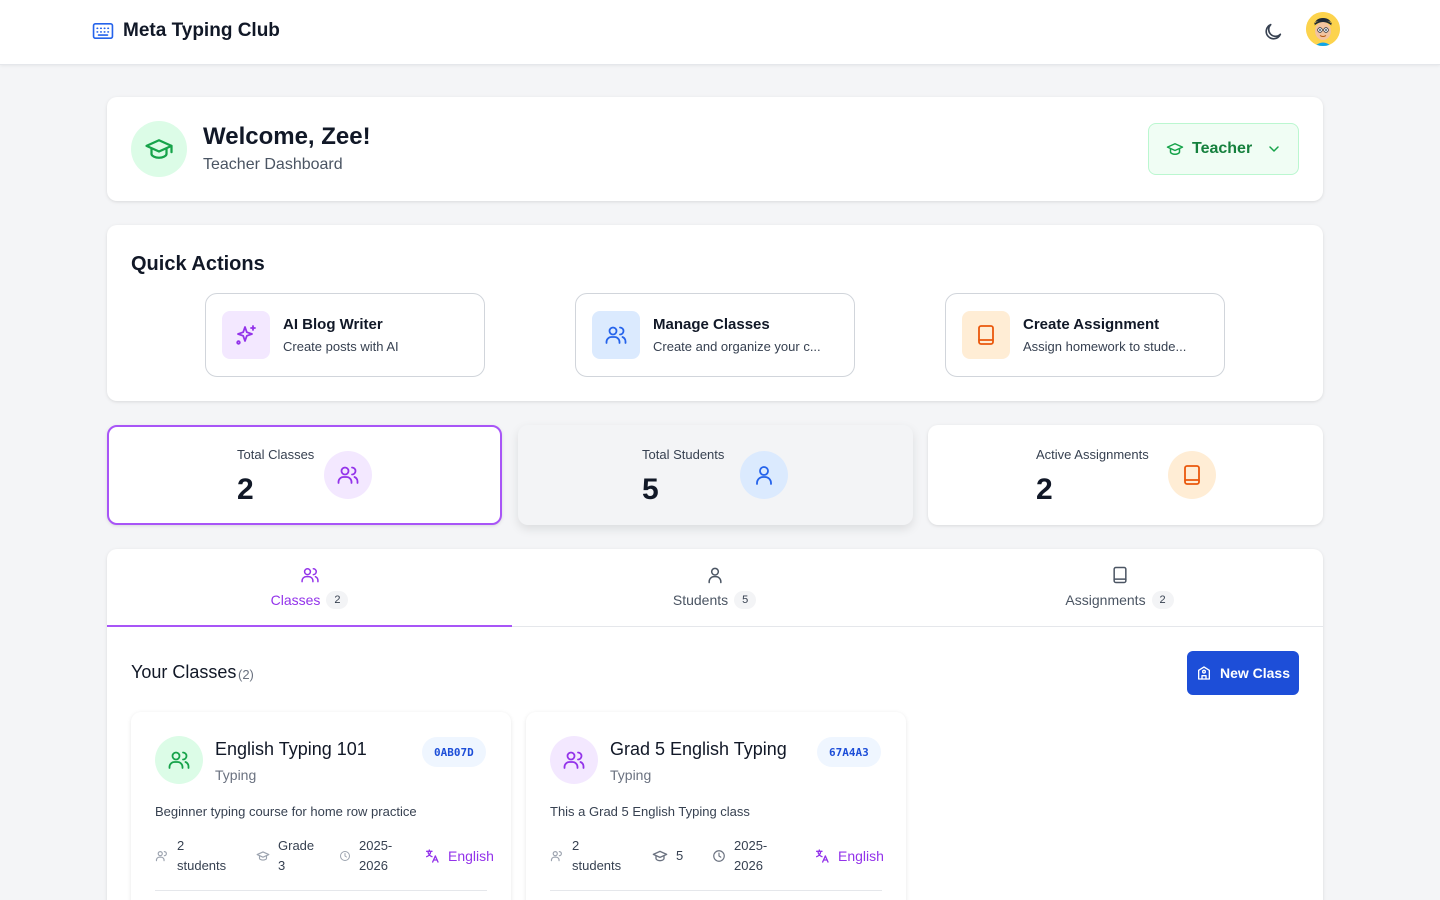 The width and height of the screenshot is (1440, 900). I want to click on your-classes-count: (2), so click(246, 674).